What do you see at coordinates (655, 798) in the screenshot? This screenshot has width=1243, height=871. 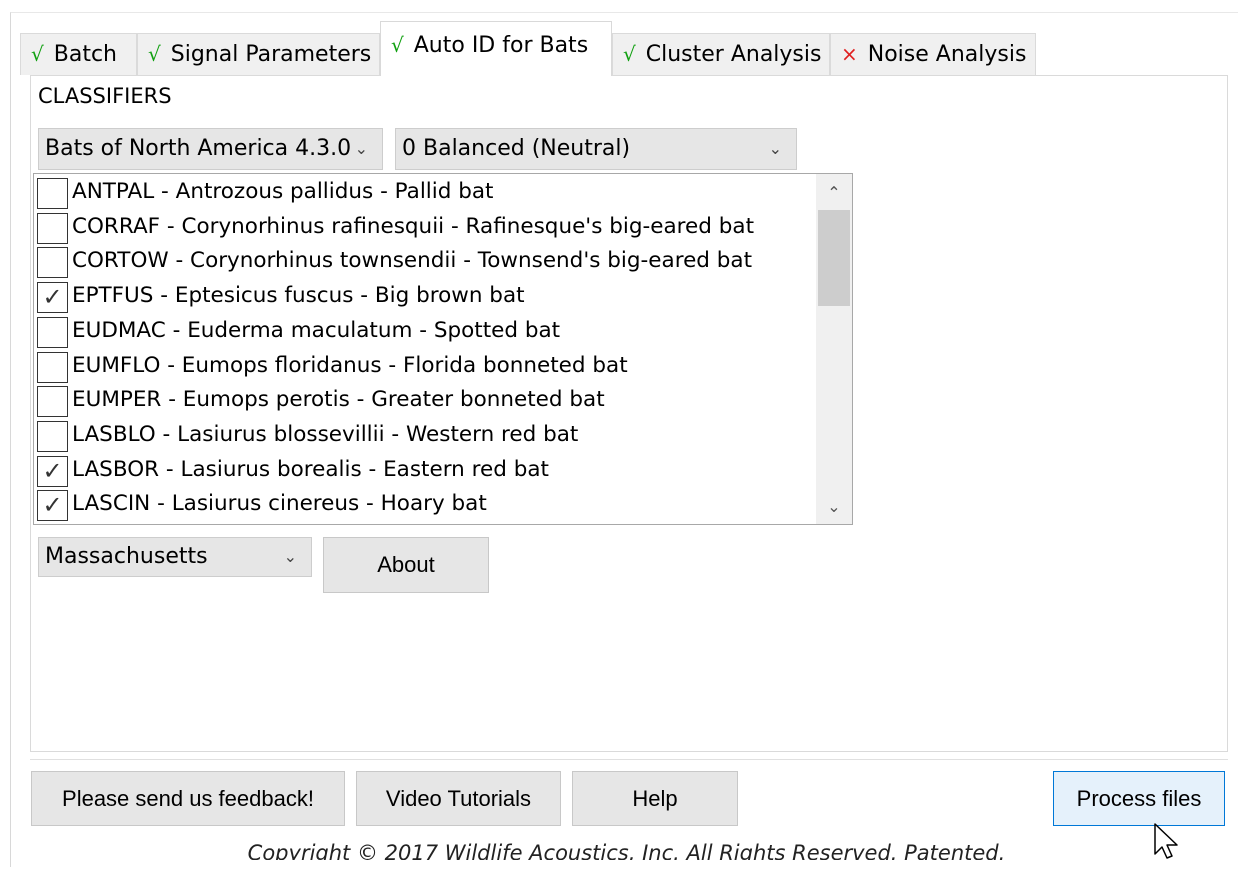 I see `help-button: Help` at bounding box center [655, 798].